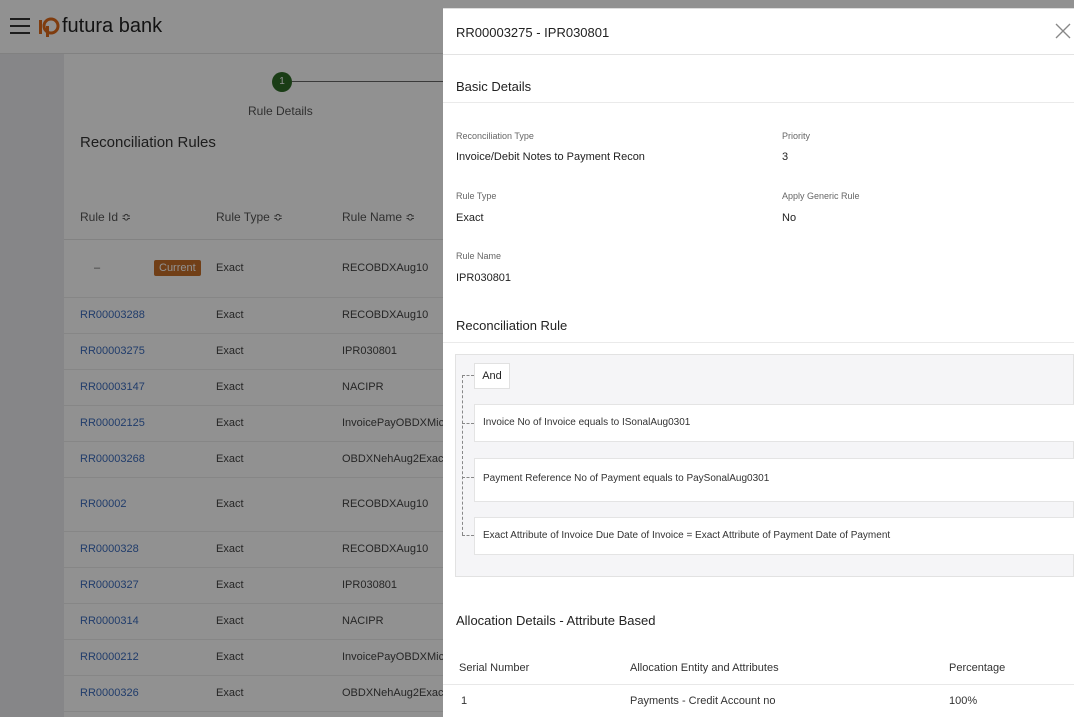 The height and width of the screenshot is (717, 1074). What do you see at coordinates (550, 157) in the screenshot?
I see `recon-type-value: Invoice/Debit Notes to Payment Recon` at bounding box center [550, 157].